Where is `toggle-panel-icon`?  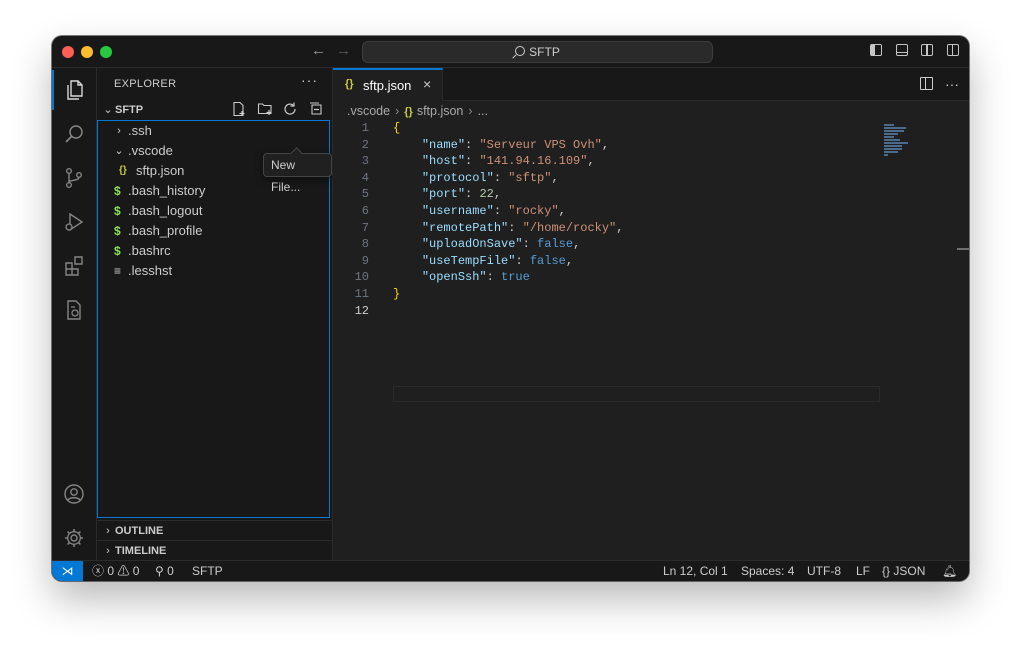
toggle-panel-icon is located at coordinates (901, 50).